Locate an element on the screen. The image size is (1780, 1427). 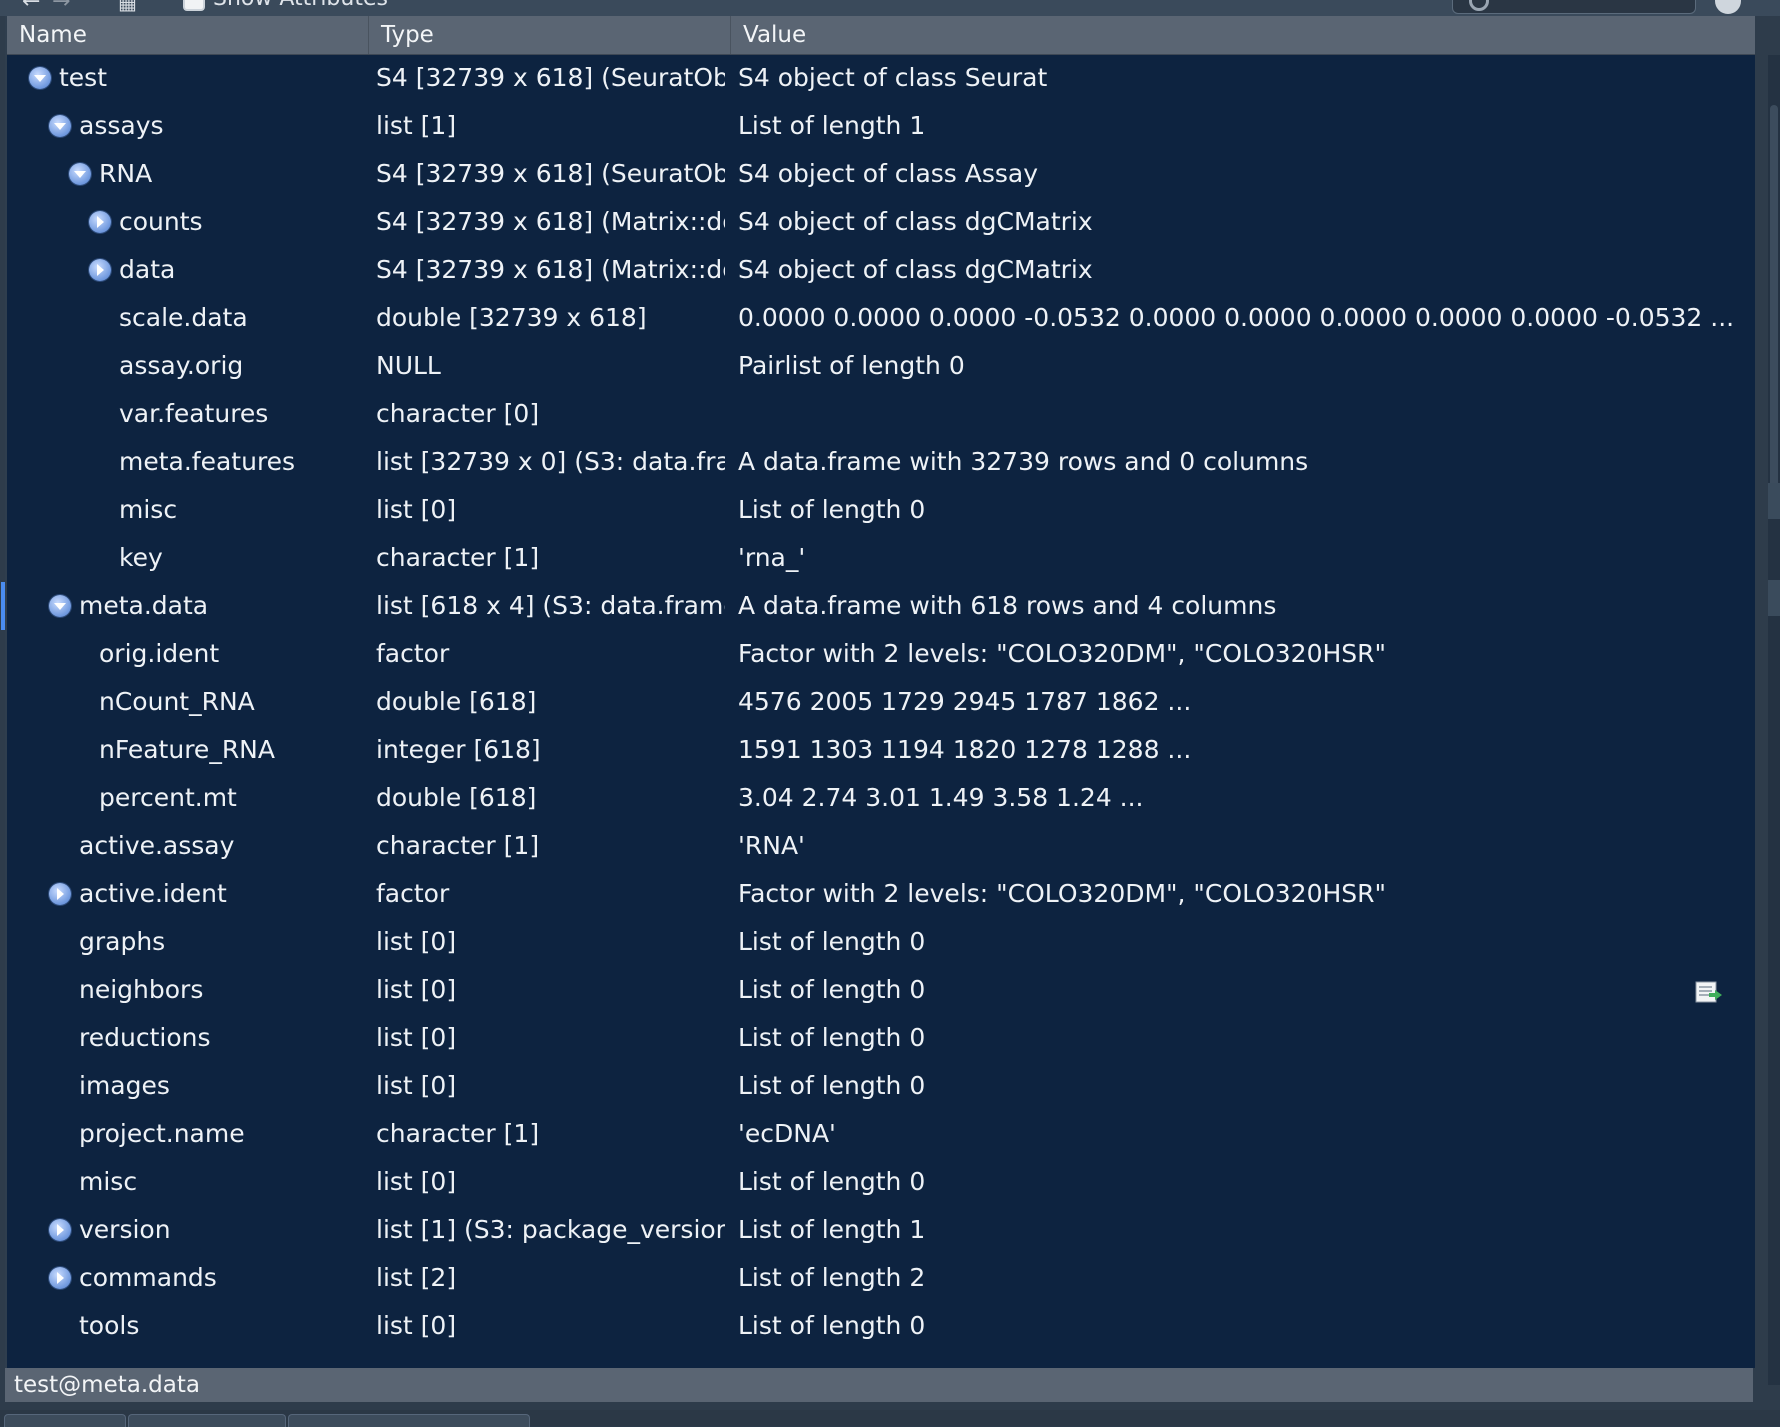
row-type: list [1] is located at coordinates (416, 125).